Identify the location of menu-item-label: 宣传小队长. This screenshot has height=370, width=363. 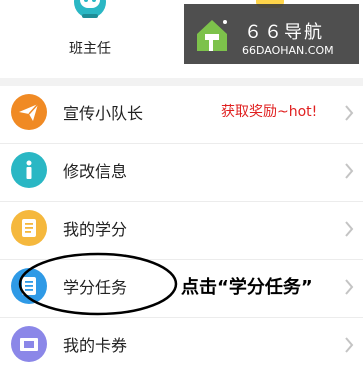
(103, 113).